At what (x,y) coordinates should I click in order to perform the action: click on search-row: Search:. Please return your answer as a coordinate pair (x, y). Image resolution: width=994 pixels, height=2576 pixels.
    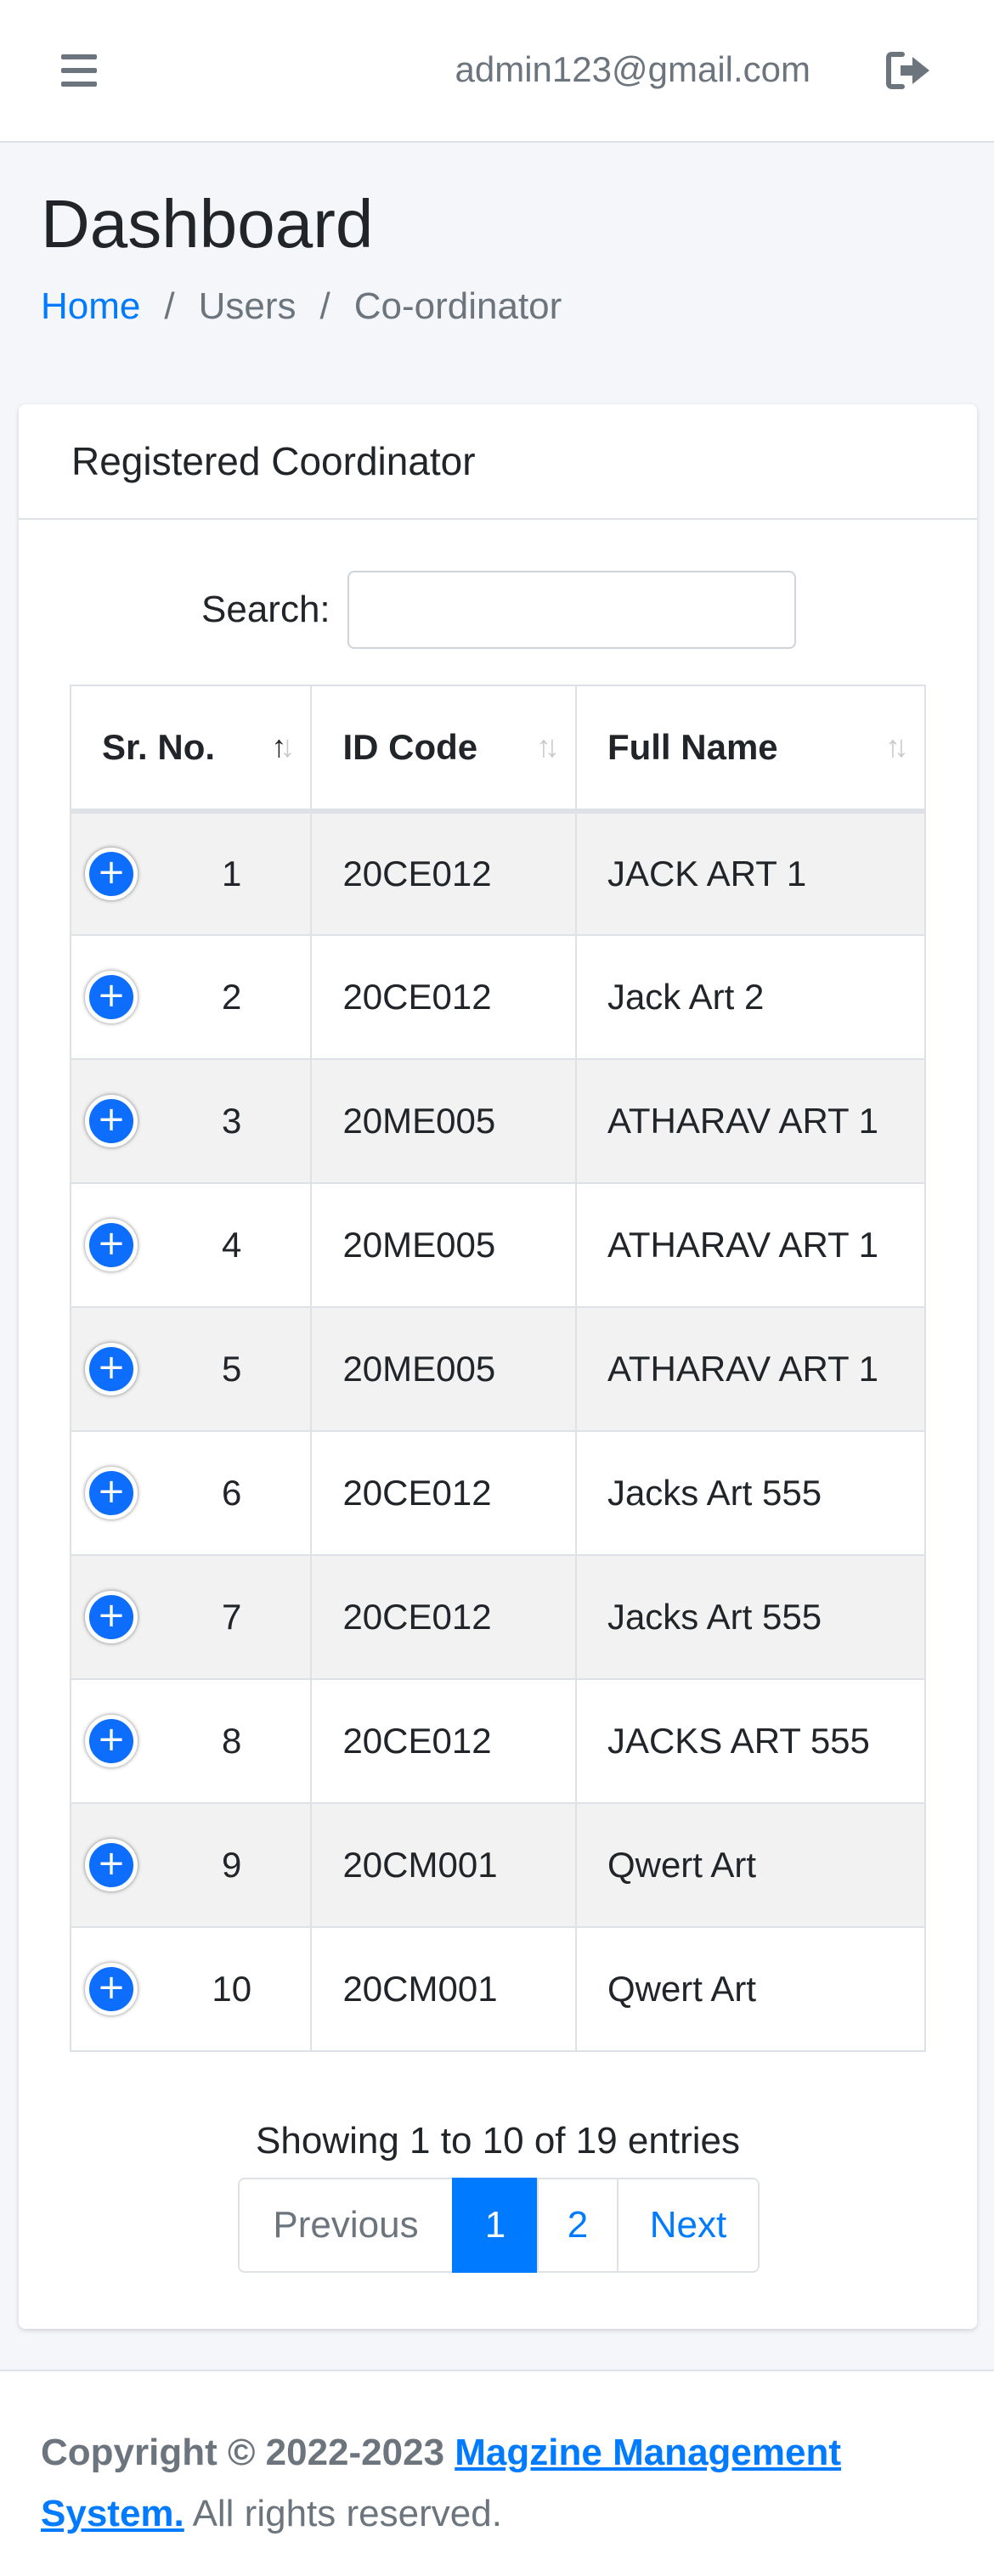
    Looking at the image, I should click on (498, 610).